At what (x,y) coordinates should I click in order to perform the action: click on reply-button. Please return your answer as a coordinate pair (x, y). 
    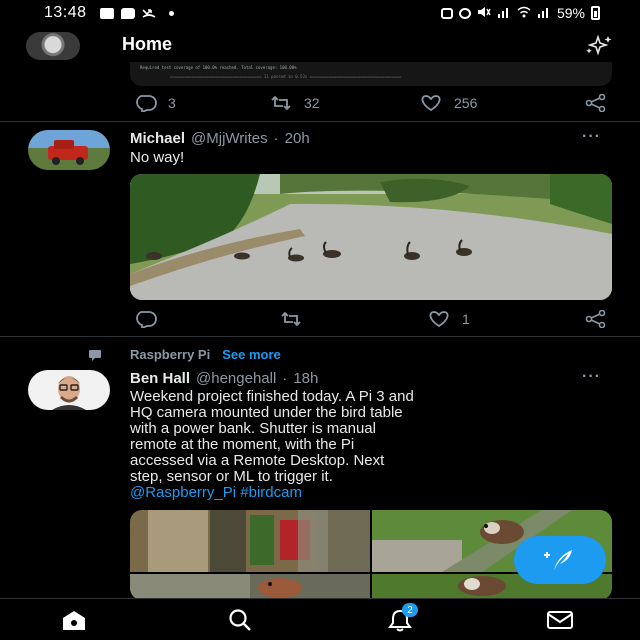
    Looking at the image, I should click on (150, 319).